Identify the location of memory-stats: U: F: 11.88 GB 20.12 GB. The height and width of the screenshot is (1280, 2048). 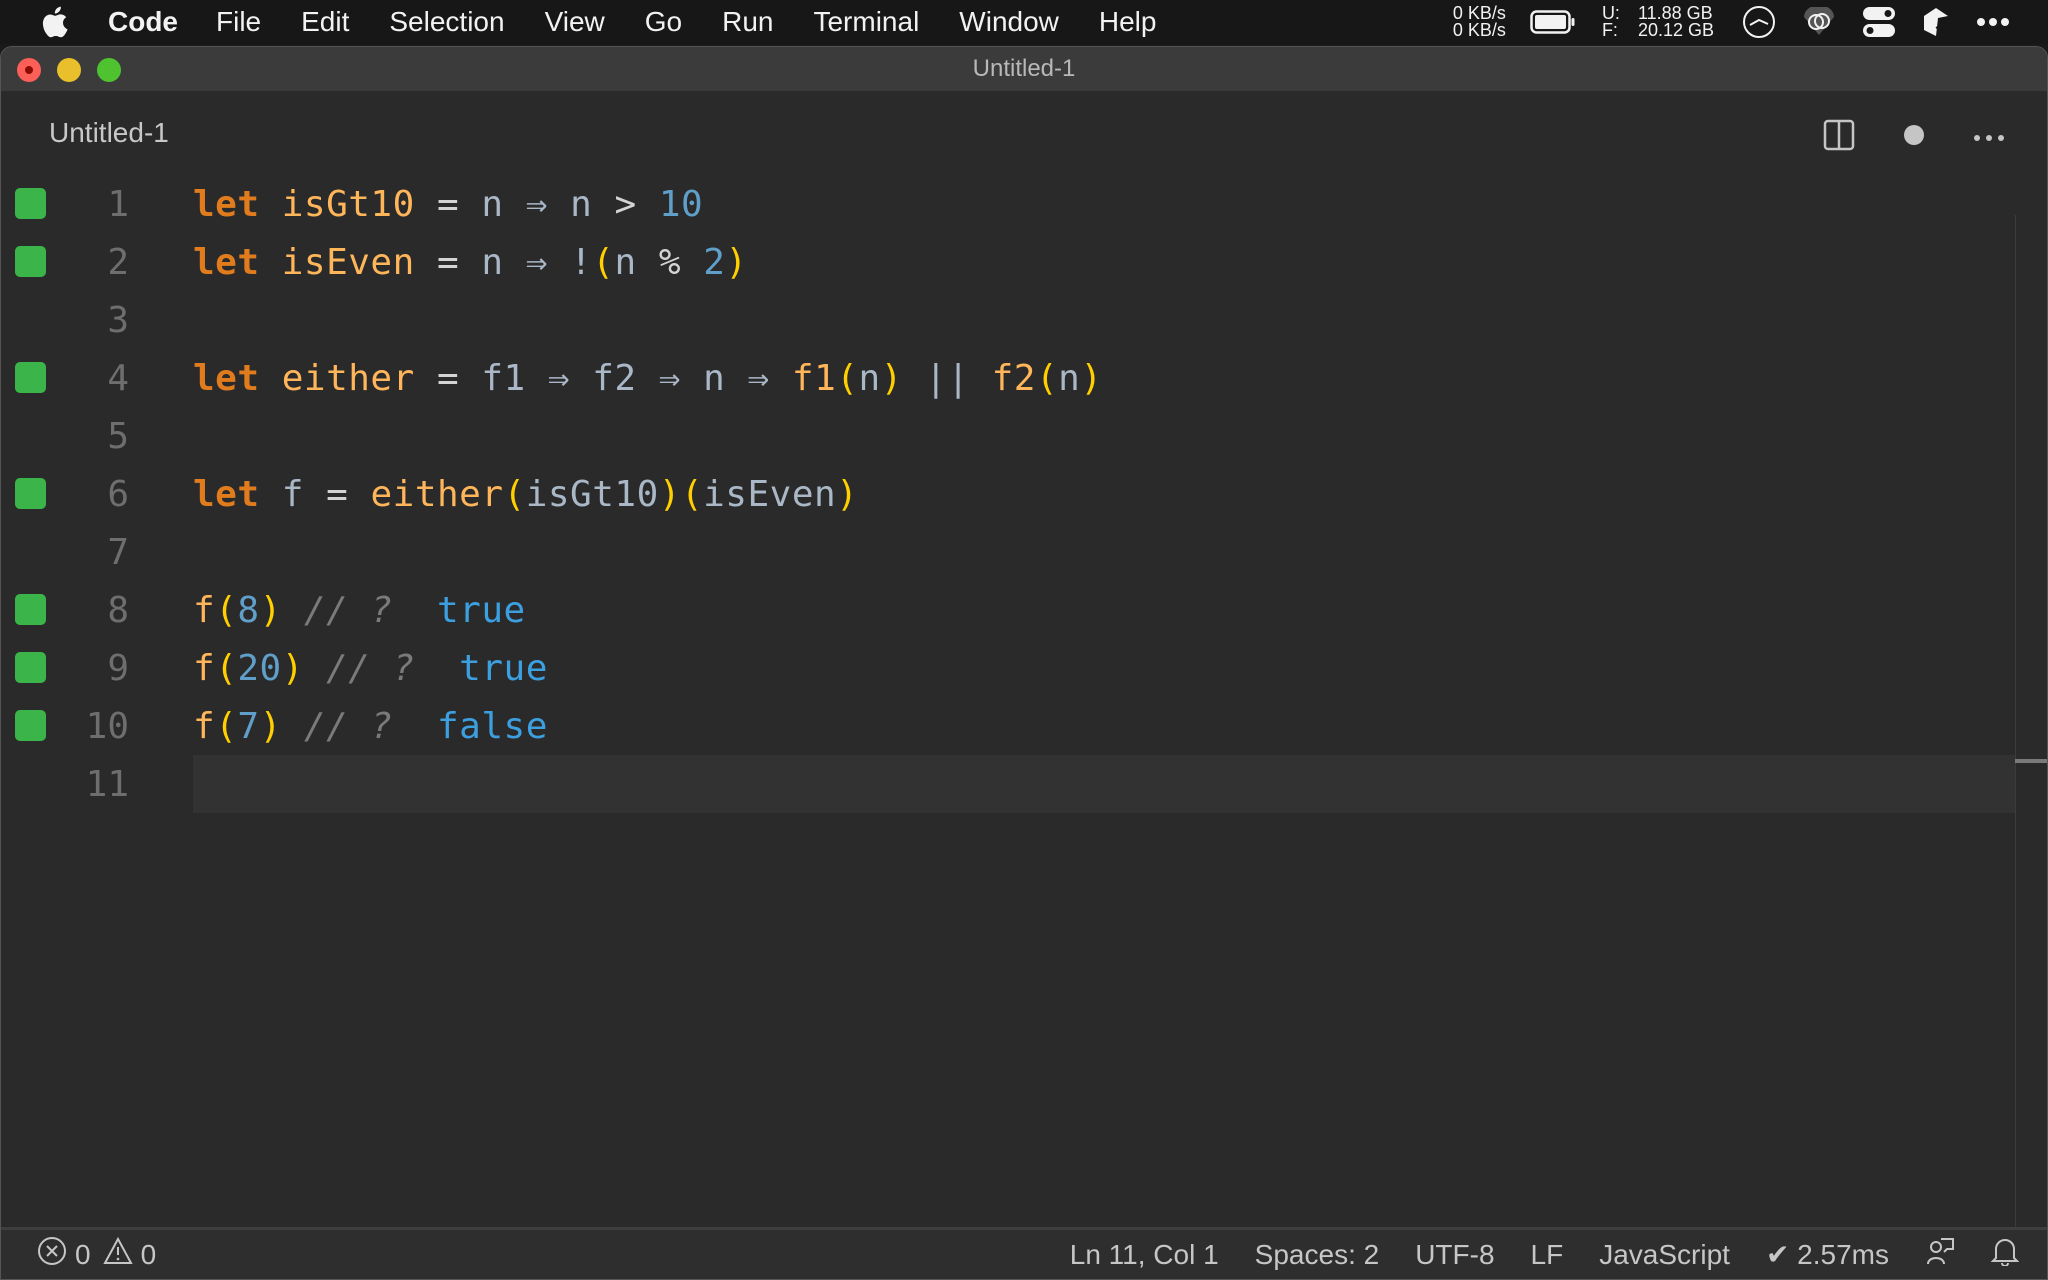
(1657, 22).